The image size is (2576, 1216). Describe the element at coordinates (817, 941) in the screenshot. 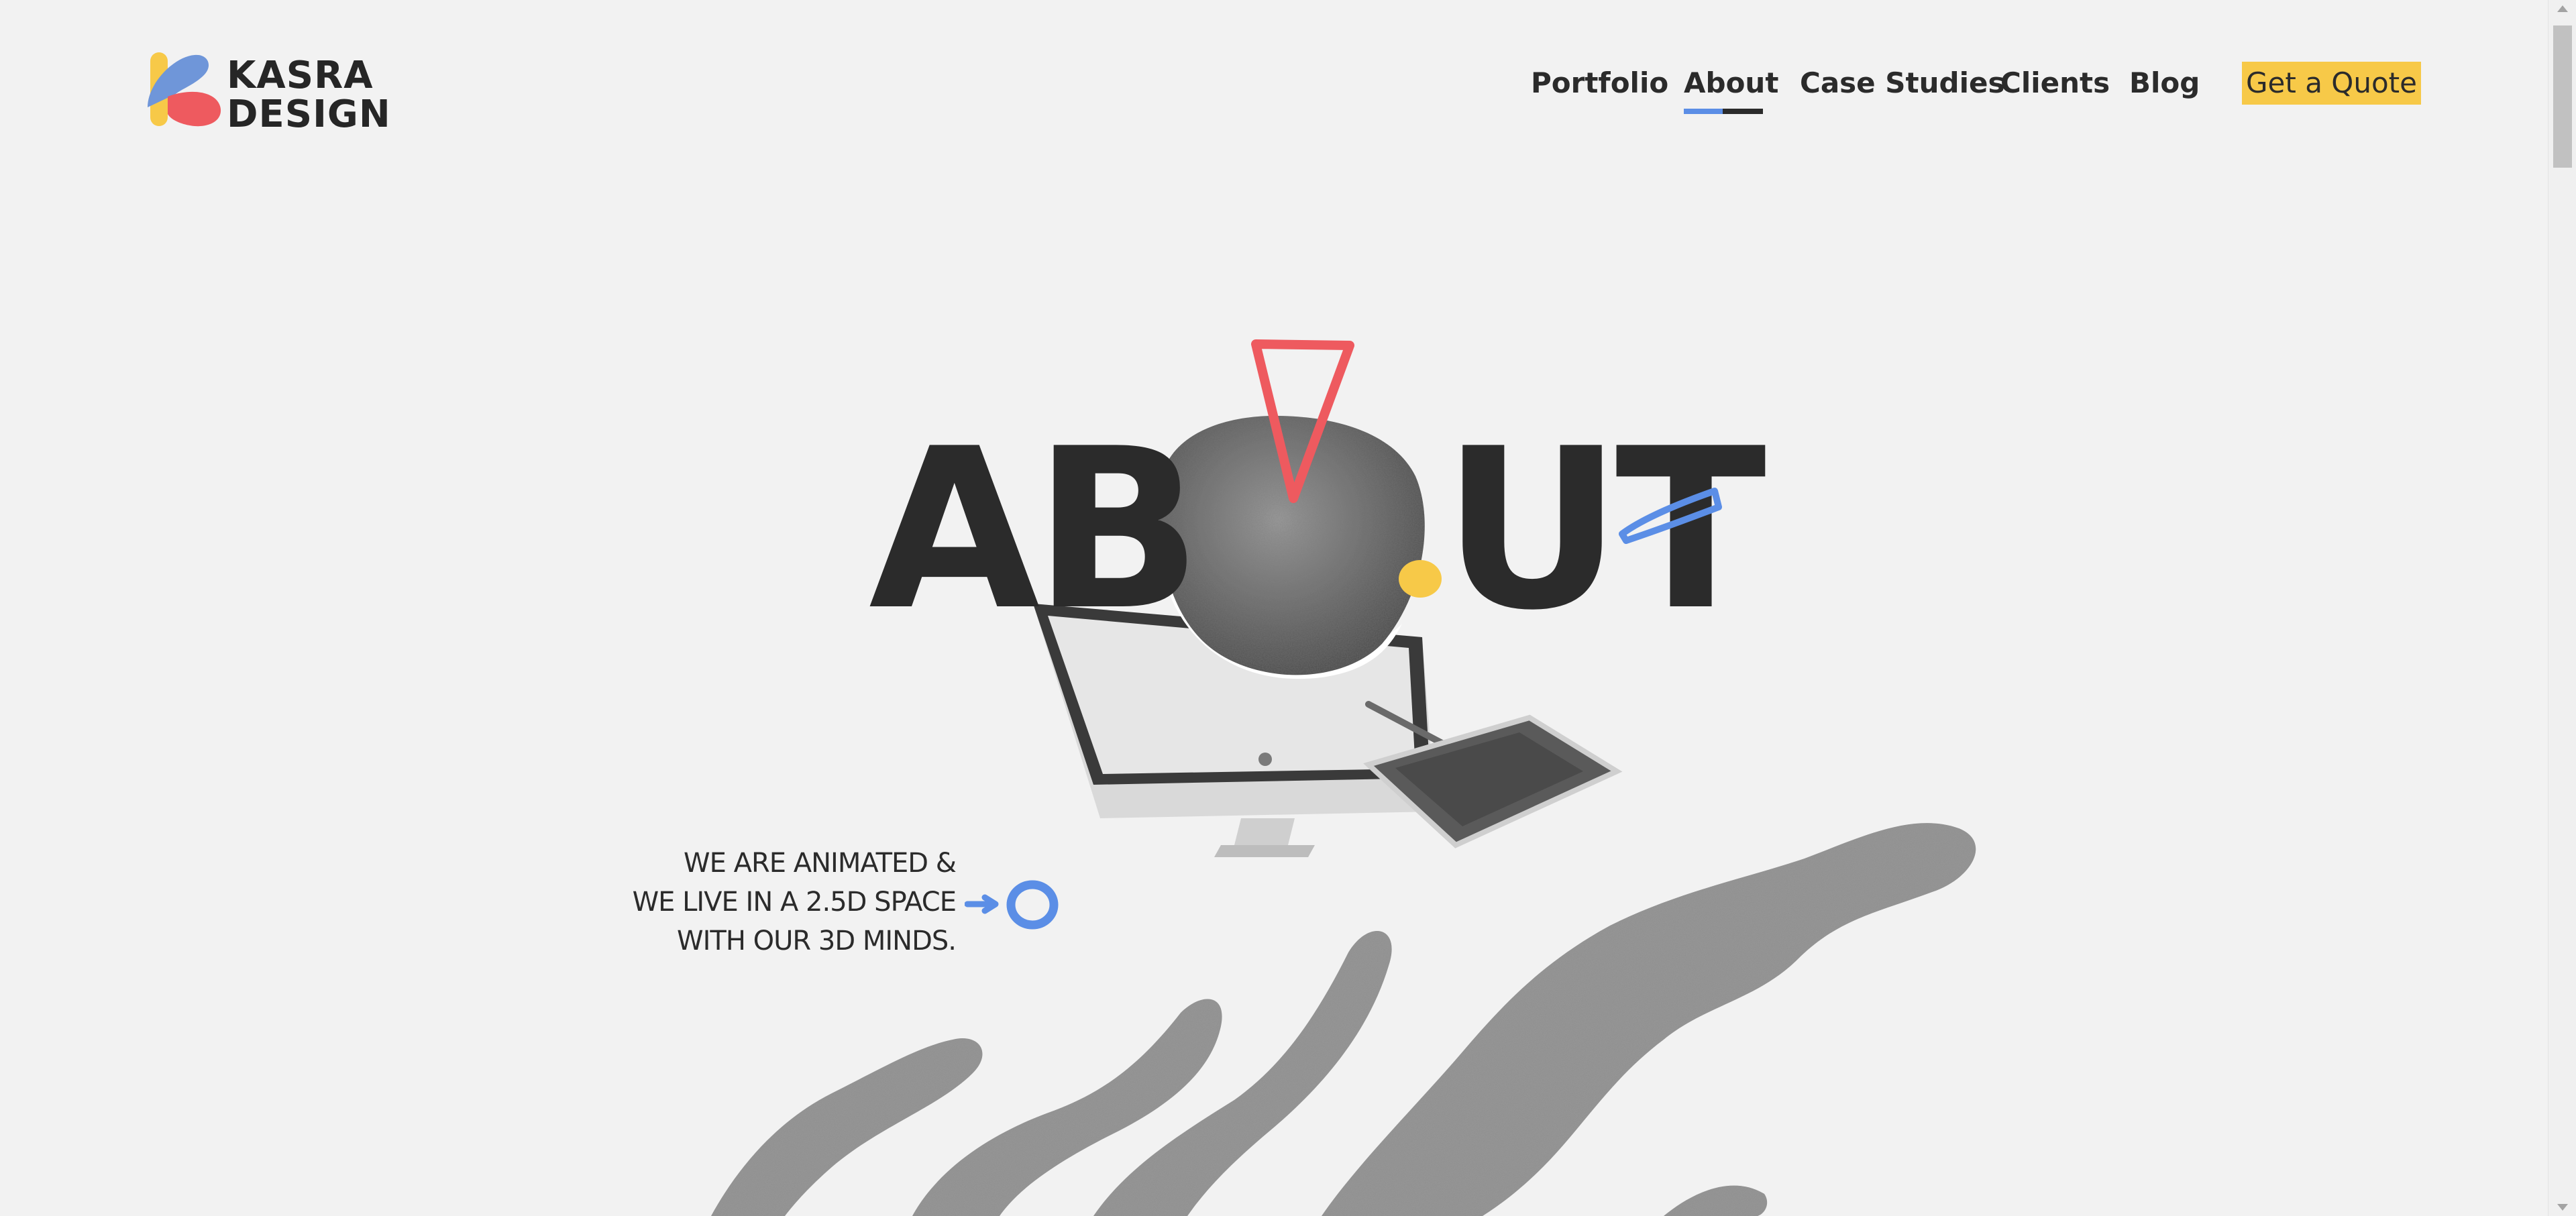

I see `tagline-line-3: WITH OUR 3D MINDS.` at that location.